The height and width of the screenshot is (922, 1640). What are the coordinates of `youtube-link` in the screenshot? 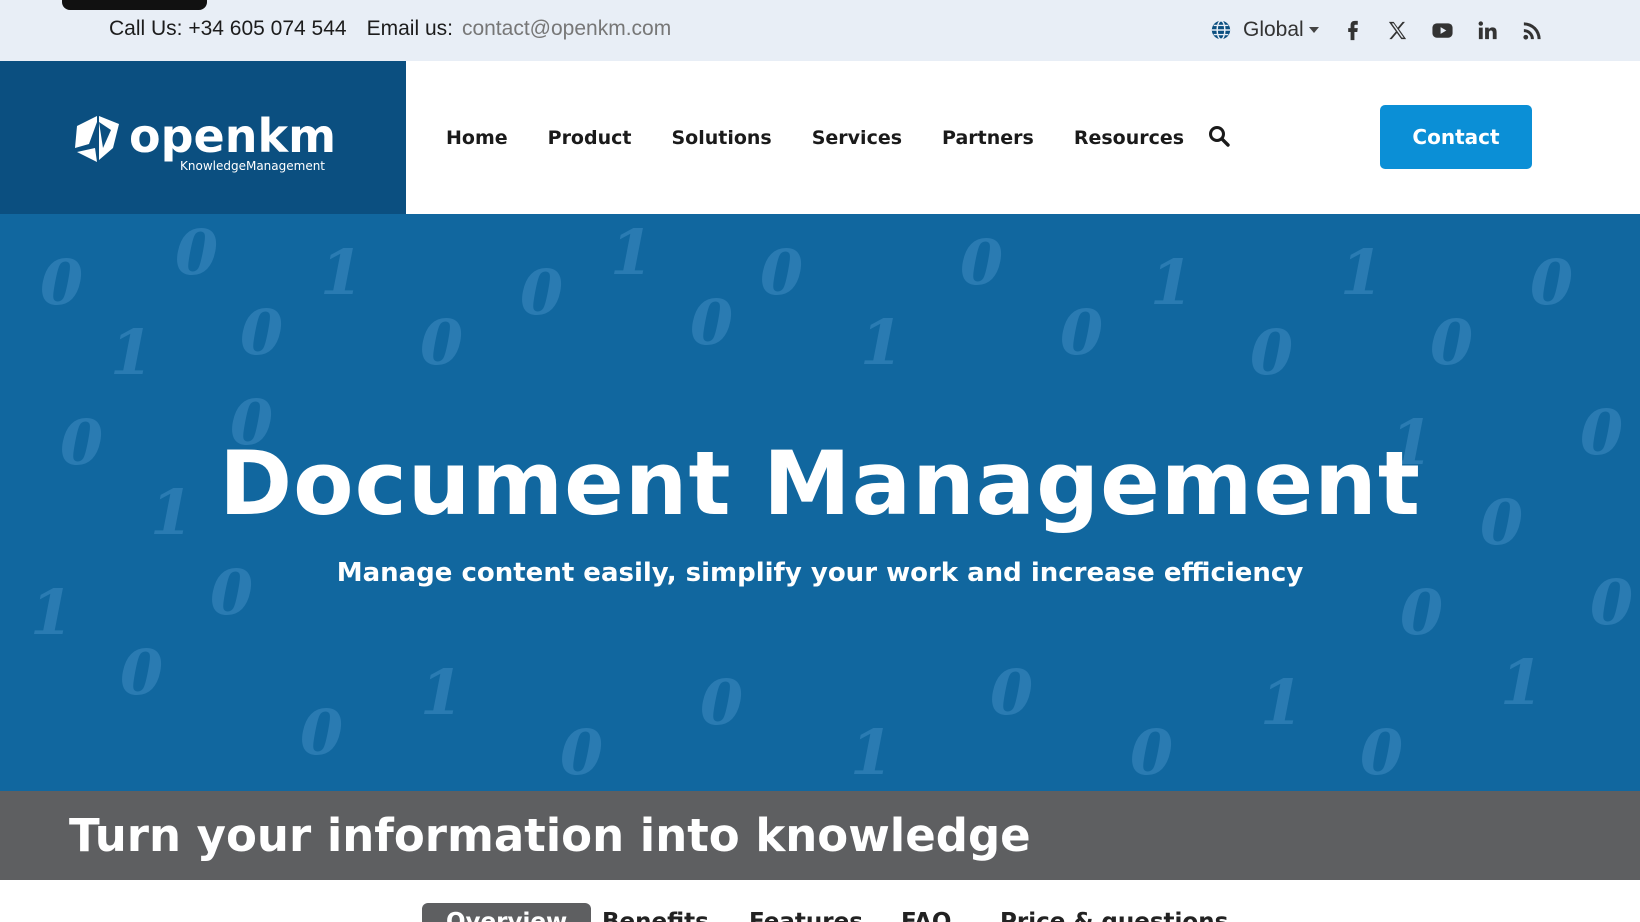 It's located at (1442, 30).